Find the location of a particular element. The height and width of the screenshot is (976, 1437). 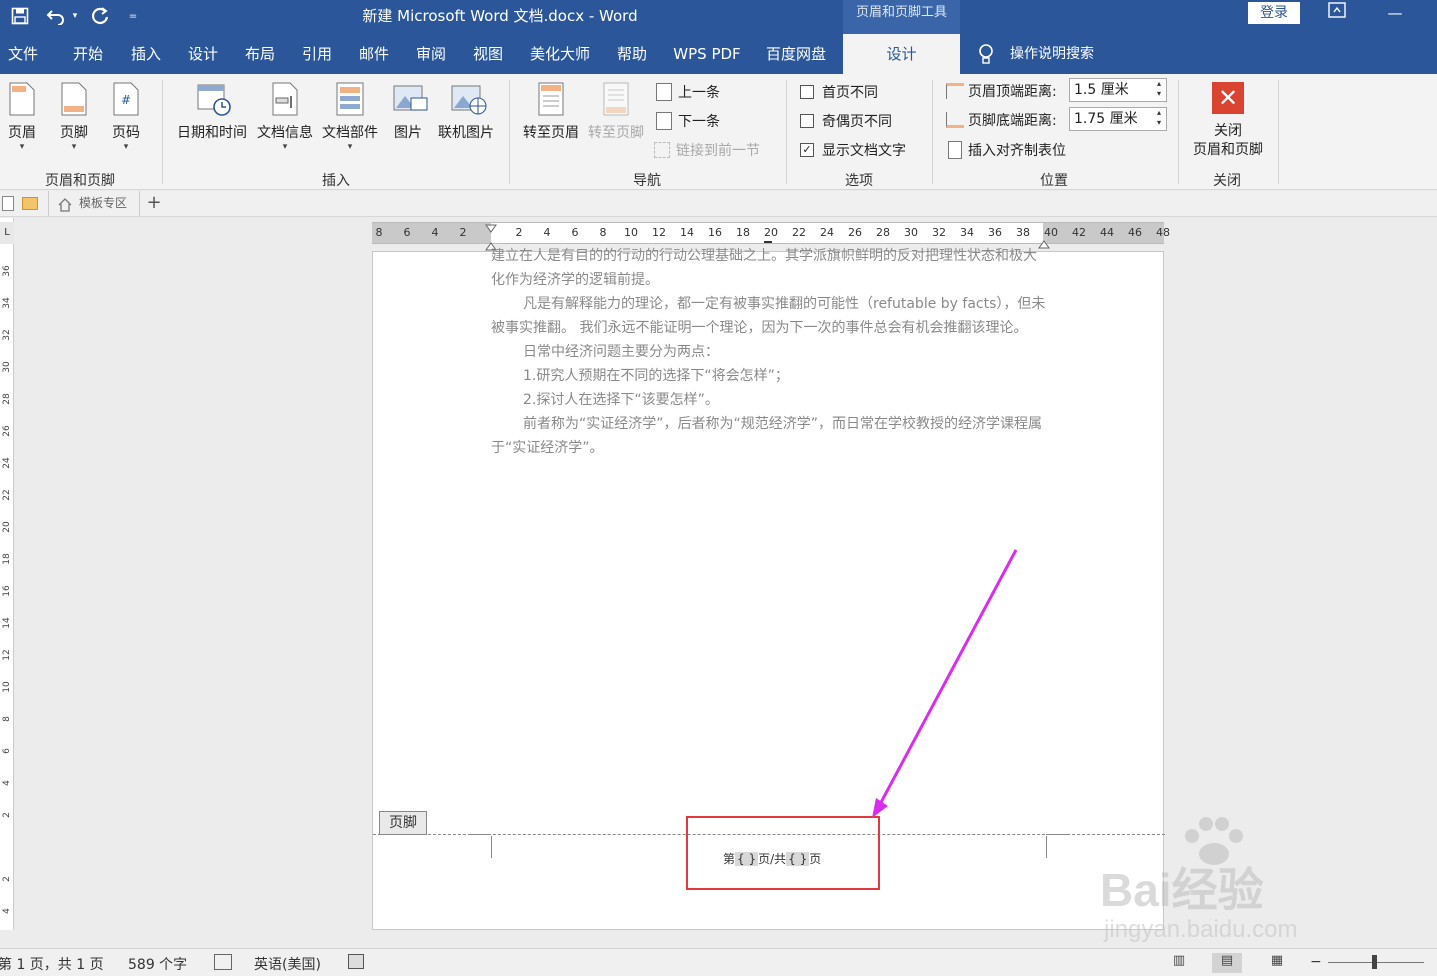

quickparts-button: 文档部件 ▾ is located at coordinates (350, 117).